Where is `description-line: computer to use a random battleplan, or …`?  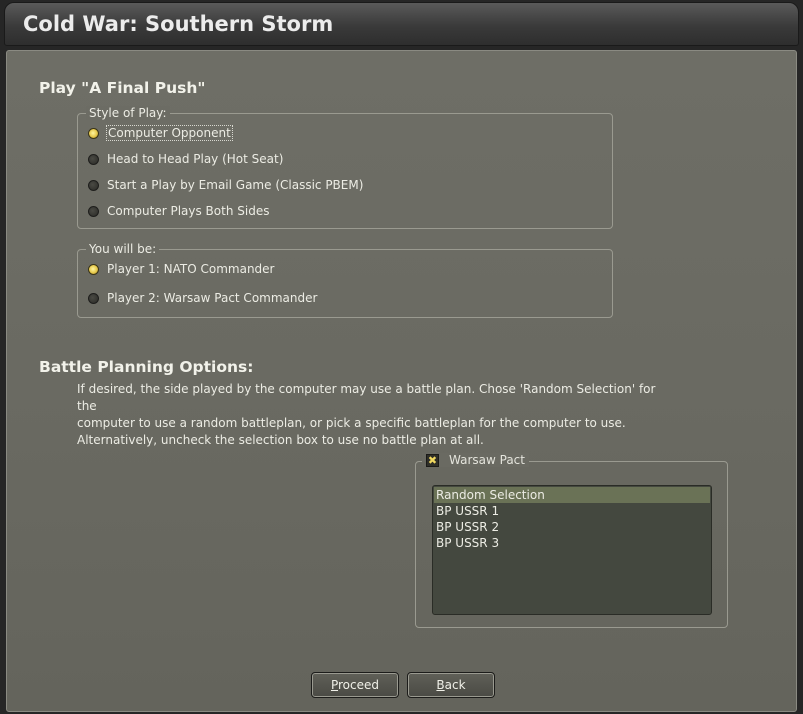
description-line: computer to use a random battleplan, or … is located at coordinates (351, 423).